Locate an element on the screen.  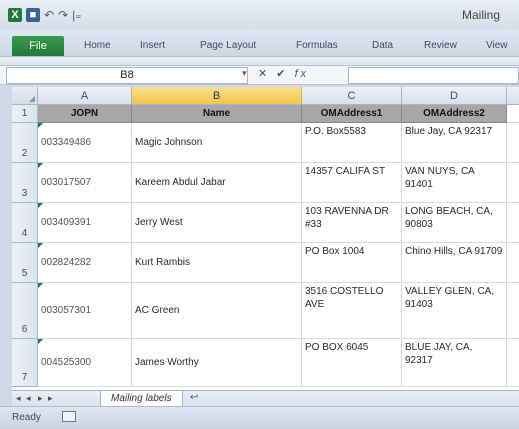
table-cell: 14357 CALIFA ST is located at coordinates (352, 183).